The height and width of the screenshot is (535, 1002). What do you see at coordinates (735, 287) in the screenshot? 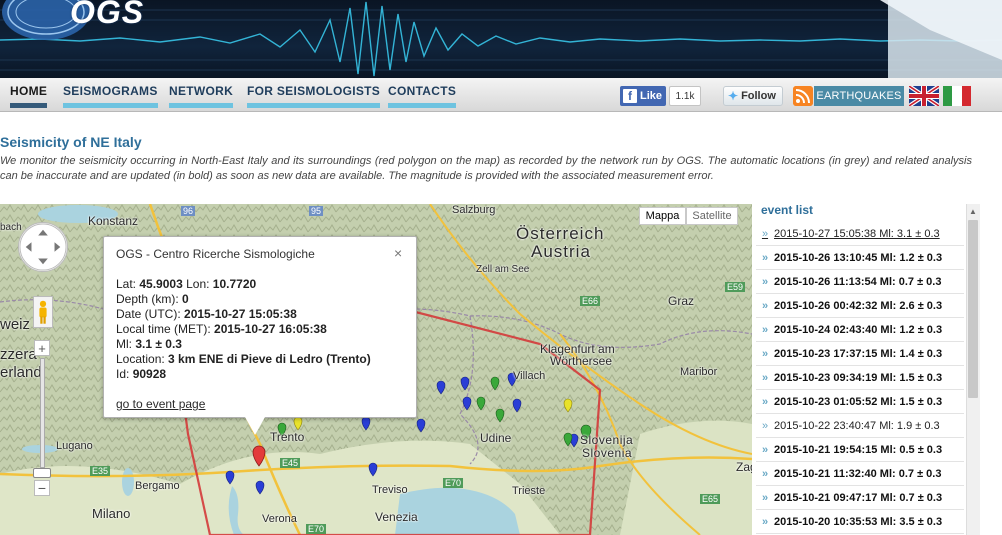
I see `road-shield-e59: E59` at bounding box center [735, 287].